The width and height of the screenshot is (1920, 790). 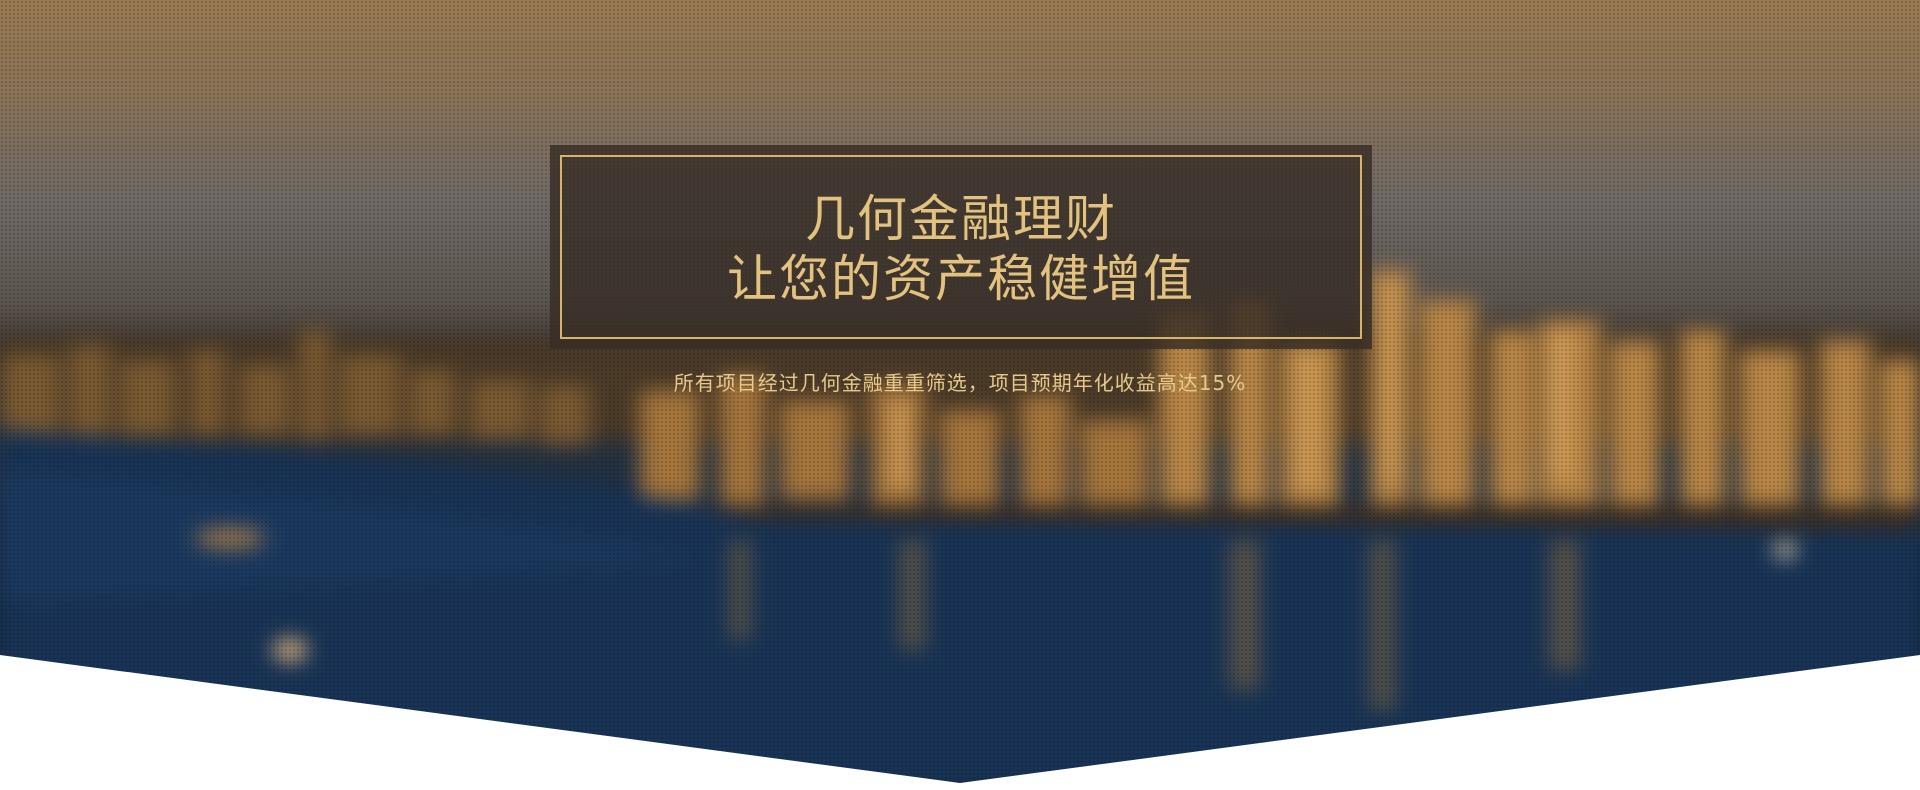 I want to click on hero-title-line-1: 几何金融理财, so click(x=961, y=219).